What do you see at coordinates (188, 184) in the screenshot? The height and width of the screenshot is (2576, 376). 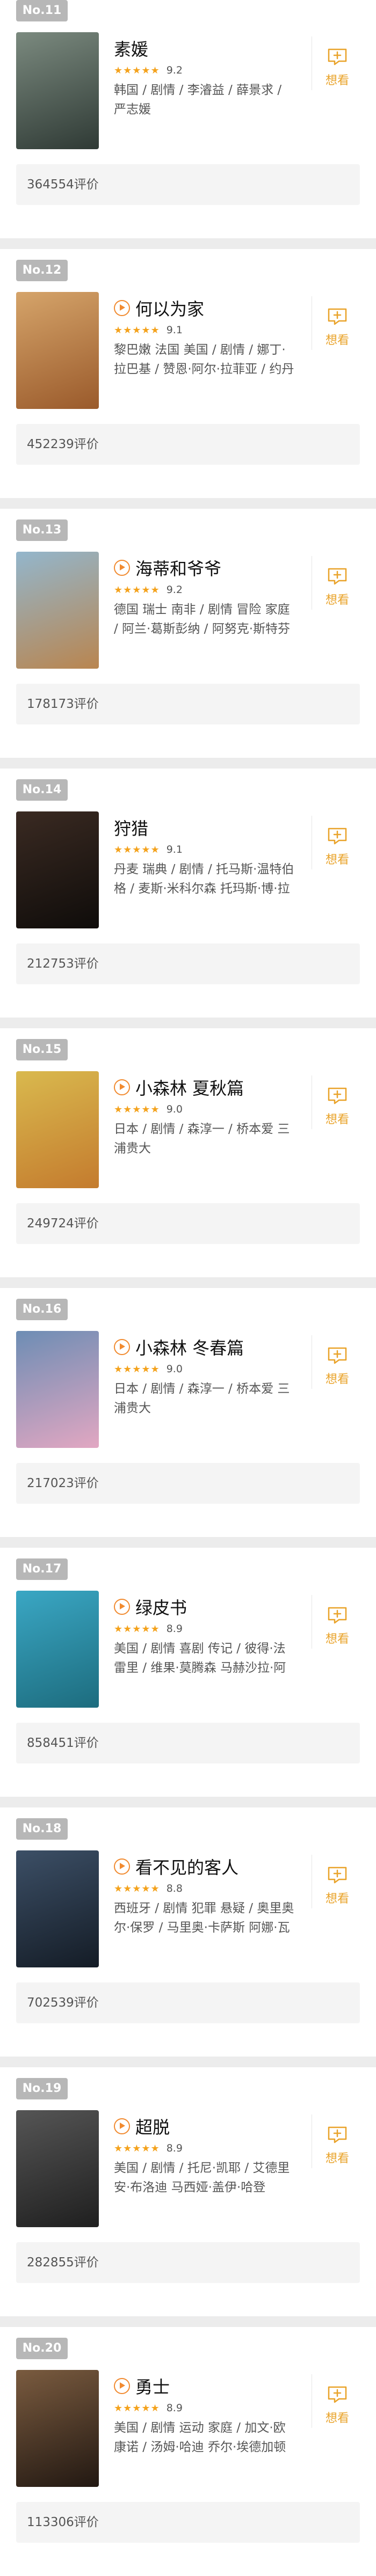 I see `review-count: 364554评价` at bounding box center [188, 184].